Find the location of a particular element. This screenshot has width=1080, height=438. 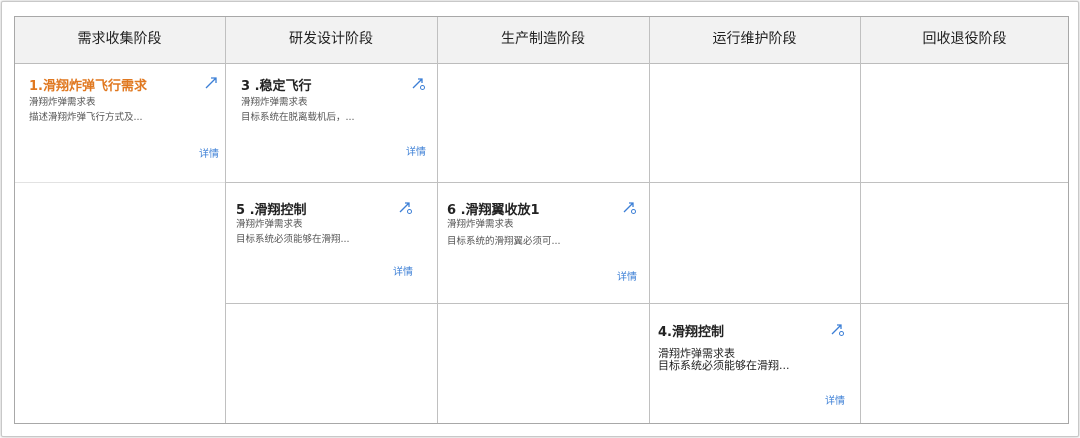

requirement-card: 6 .滑翔翼收放1 滑翔炸弹需求表 目标系统的滑翔翼必须可... 详情 is located at coordinates (542, 244).